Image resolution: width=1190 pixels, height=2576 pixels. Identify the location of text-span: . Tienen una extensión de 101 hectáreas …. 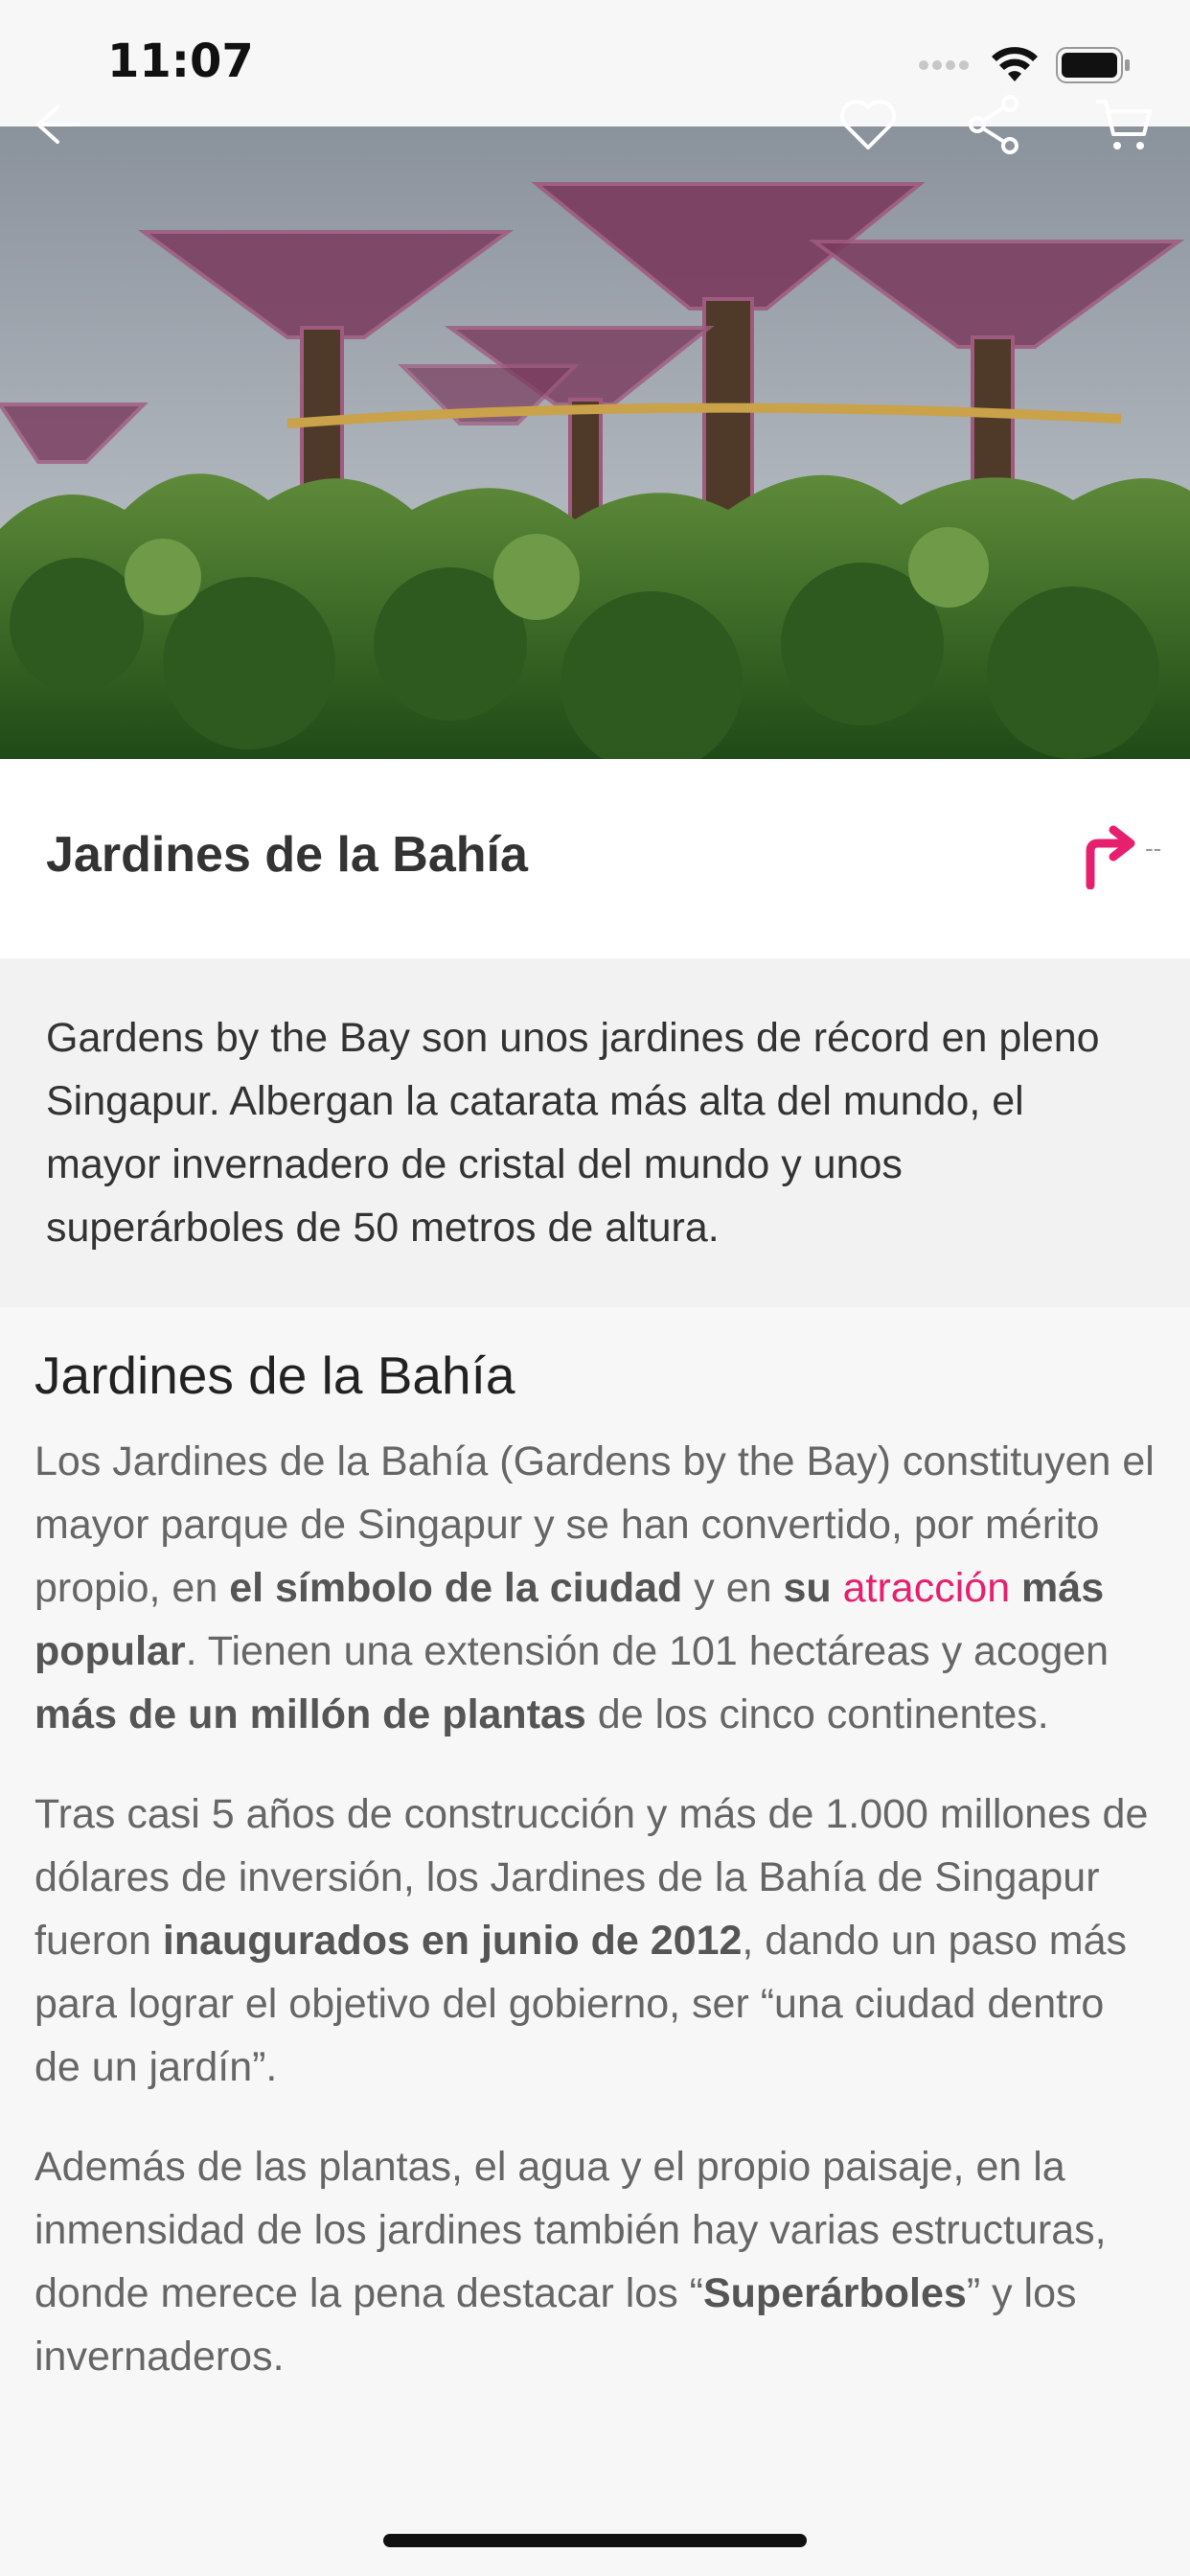
(648, 1651).